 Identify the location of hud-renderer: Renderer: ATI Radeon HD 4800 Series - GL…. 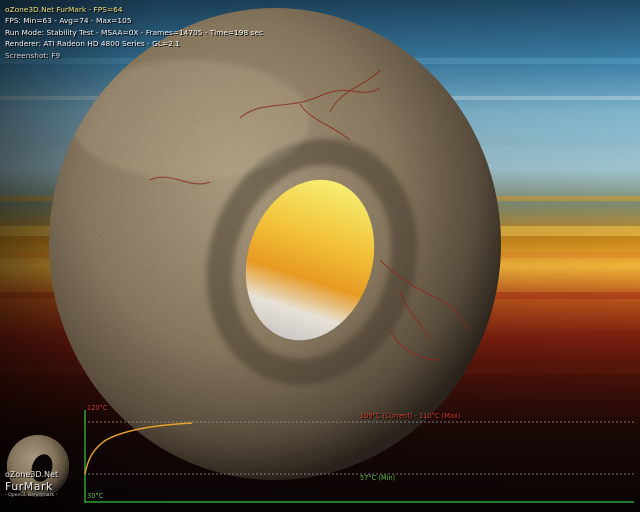
(92, 44).